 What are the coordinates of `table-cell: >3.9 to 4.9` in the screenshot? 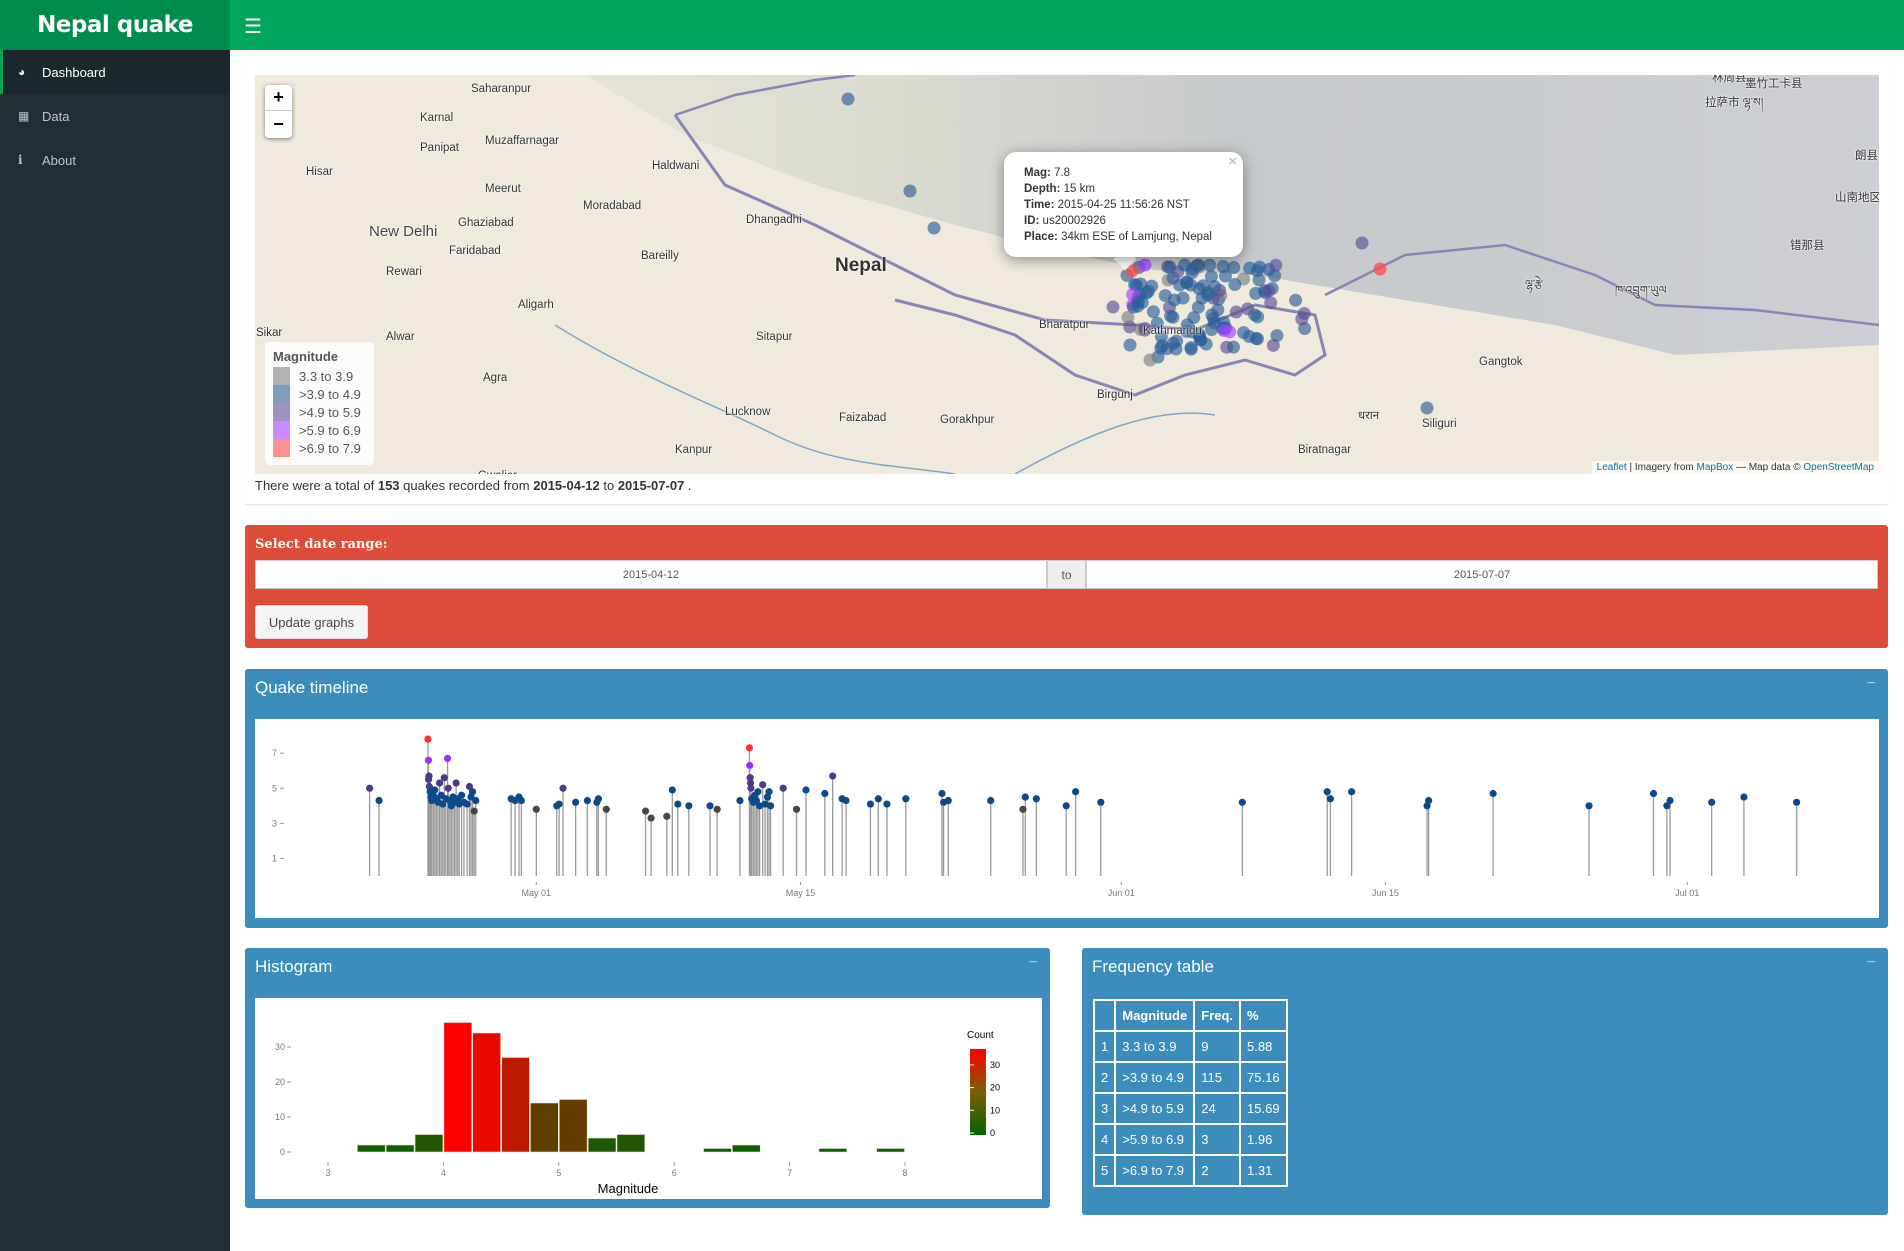 It's located at (1155, 1077).